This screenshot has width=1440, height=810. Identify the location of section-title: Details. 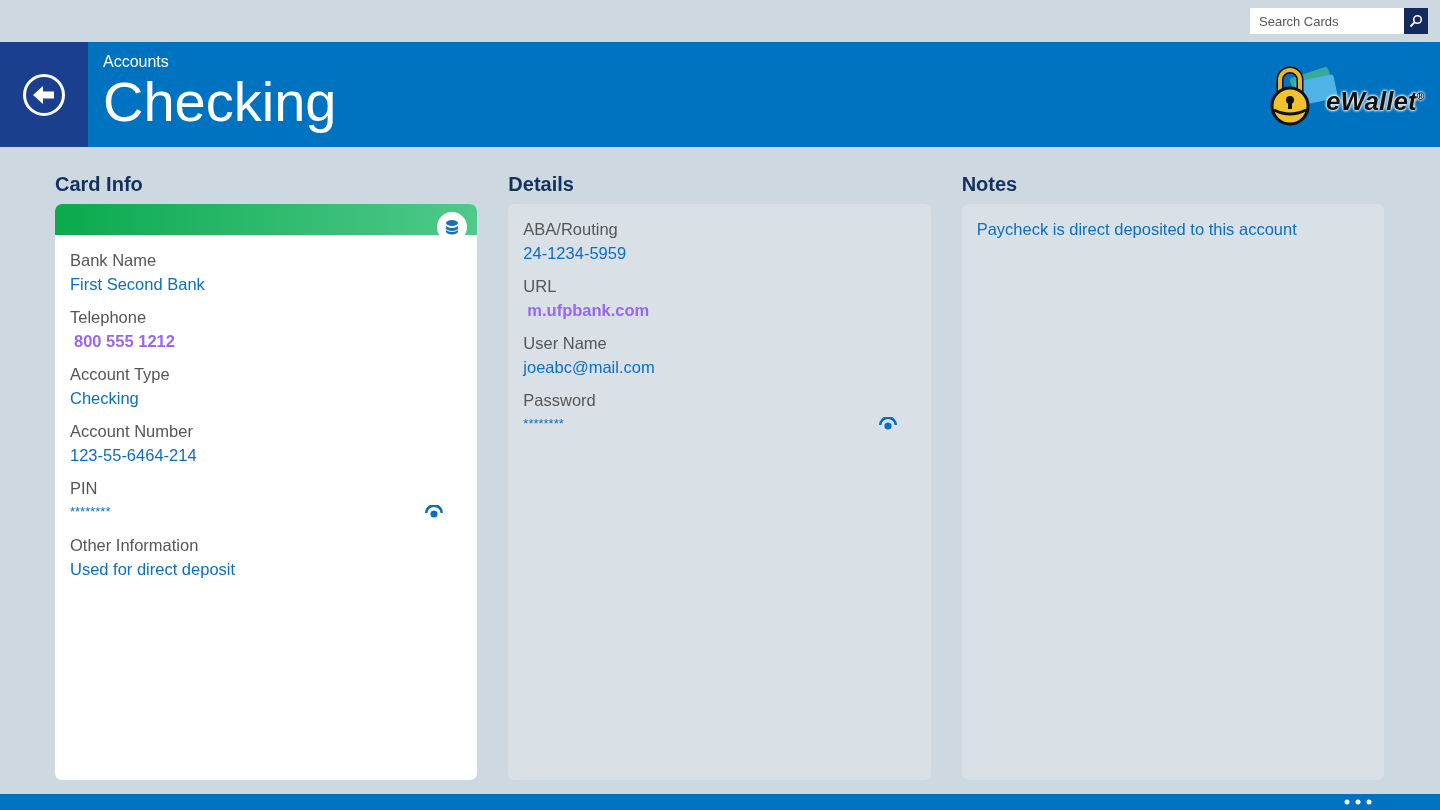
(541, 185).